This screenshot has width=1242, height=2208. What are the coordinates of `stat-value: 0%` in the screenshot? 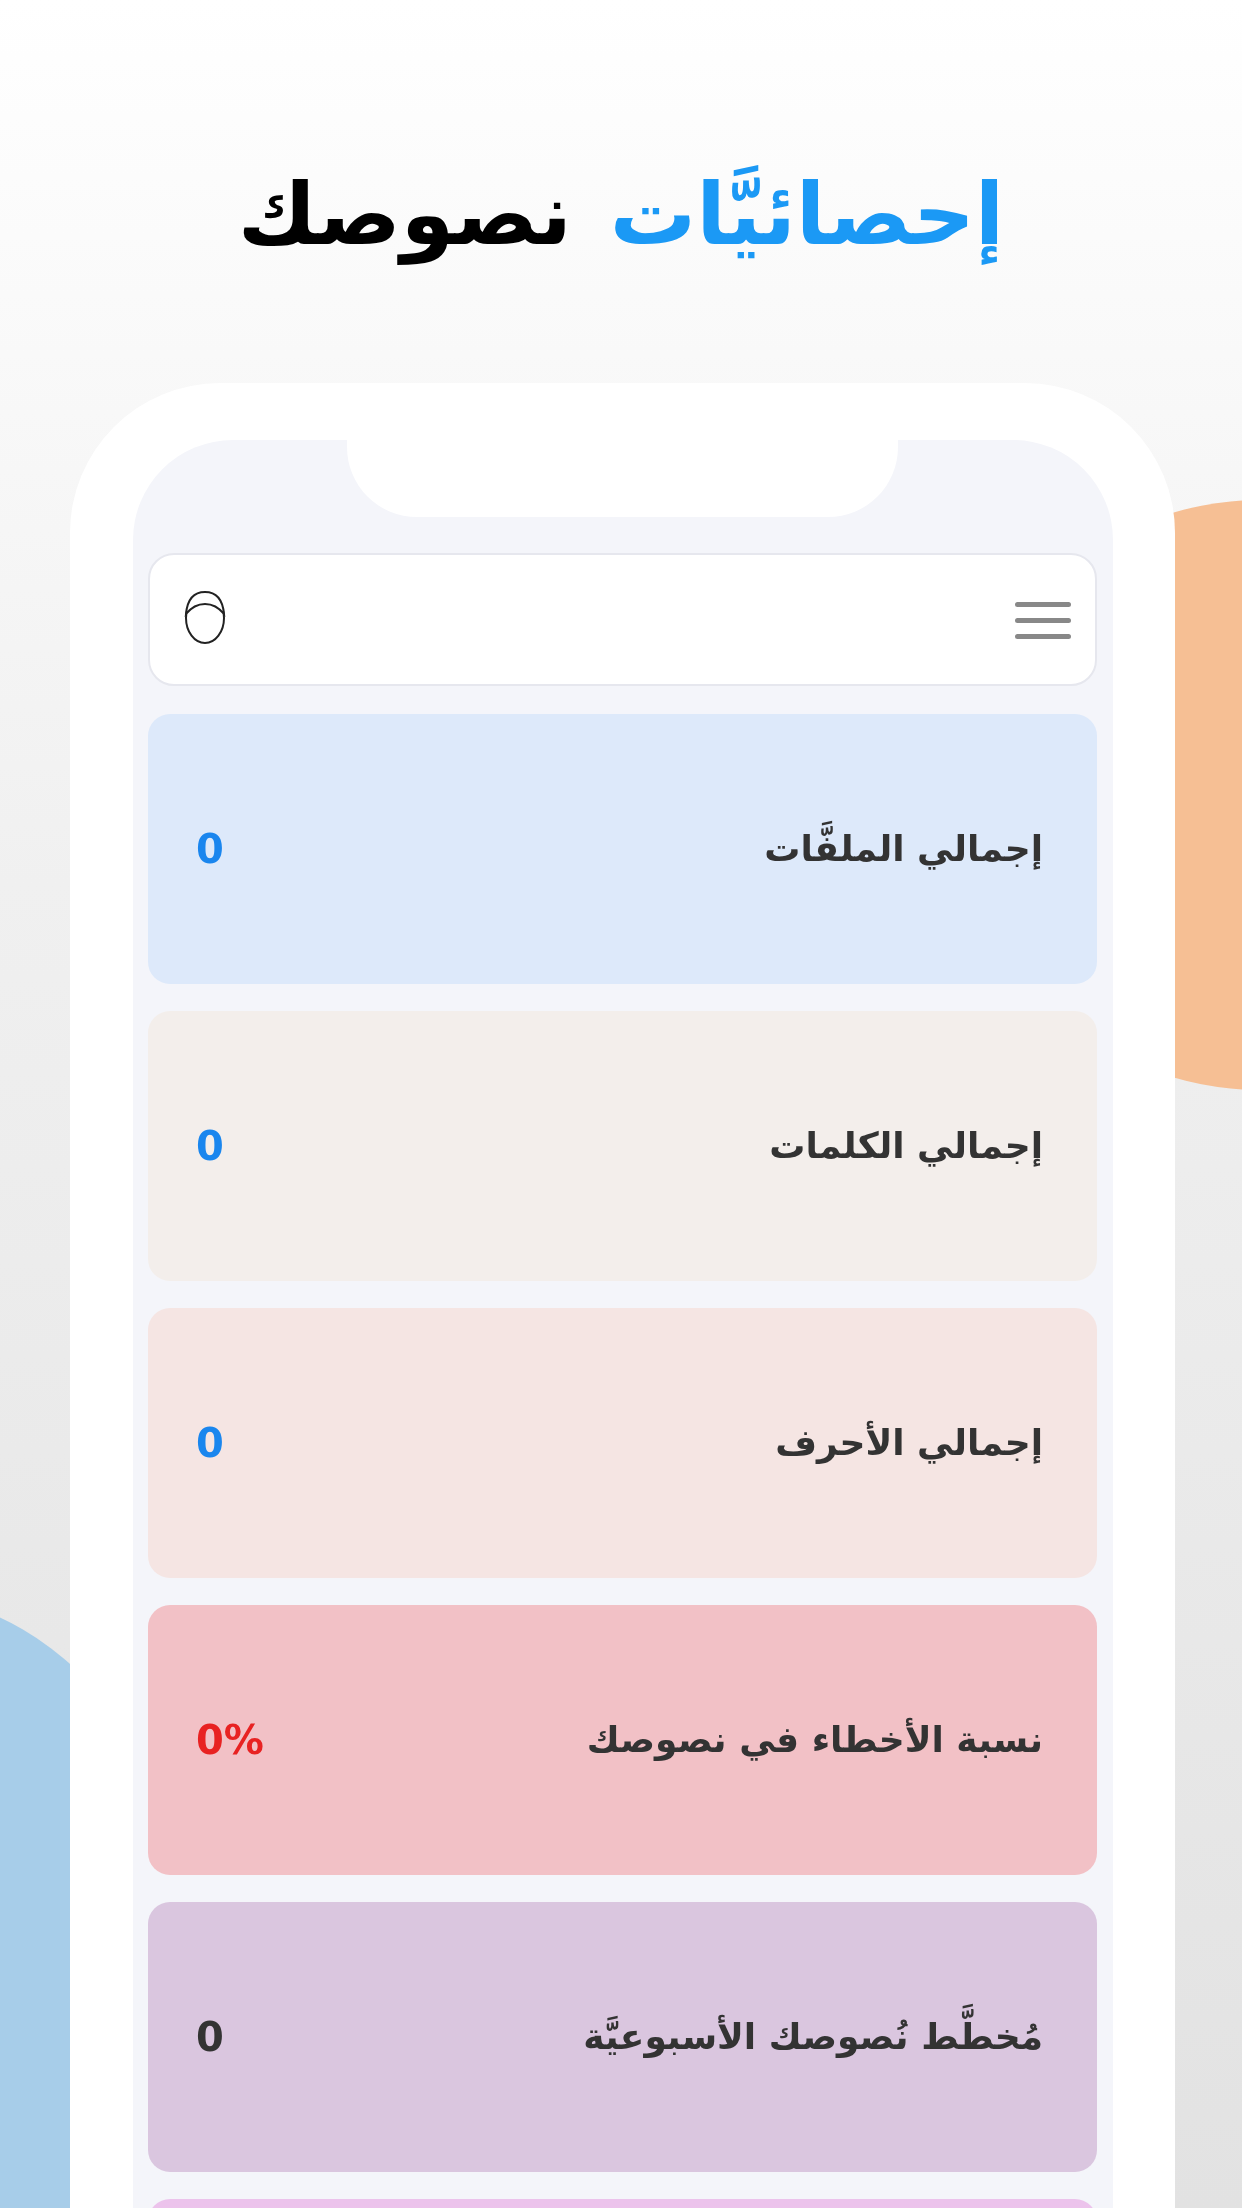 It's located at (230, 1740).